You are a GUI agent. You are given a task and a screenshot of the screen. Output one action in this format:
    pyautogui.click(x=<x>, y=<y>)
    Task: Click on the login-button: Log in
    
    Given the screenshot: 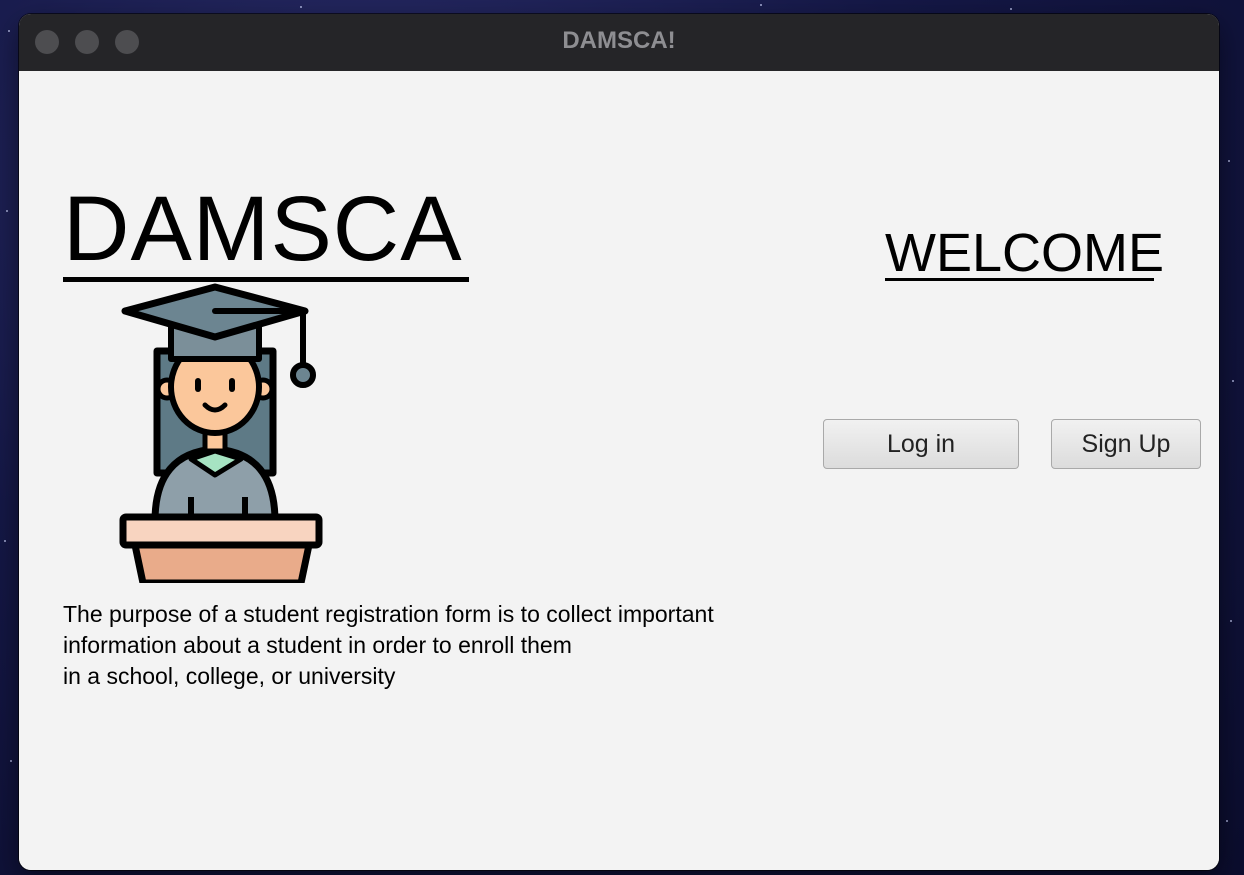 What is the action you would take?
    pyautogui.click(x=921, y=444)
    